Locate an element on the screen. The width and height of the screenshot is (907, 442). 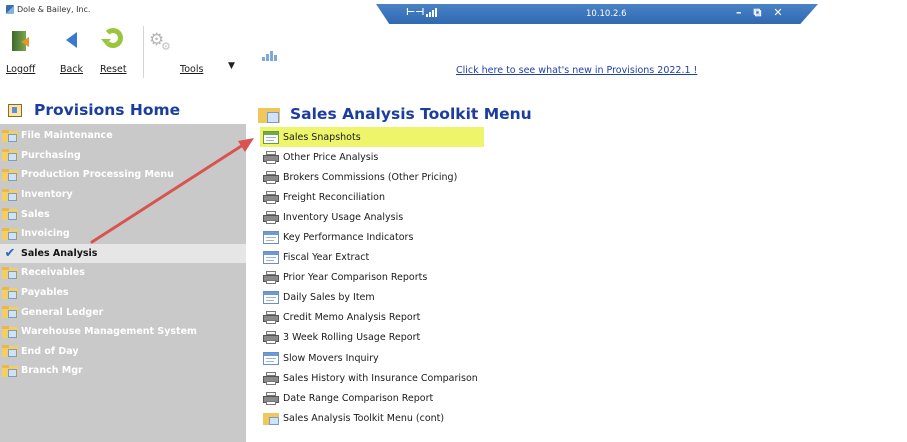
sidebar-item-label: End of Day is located at coordinates (50, 351).